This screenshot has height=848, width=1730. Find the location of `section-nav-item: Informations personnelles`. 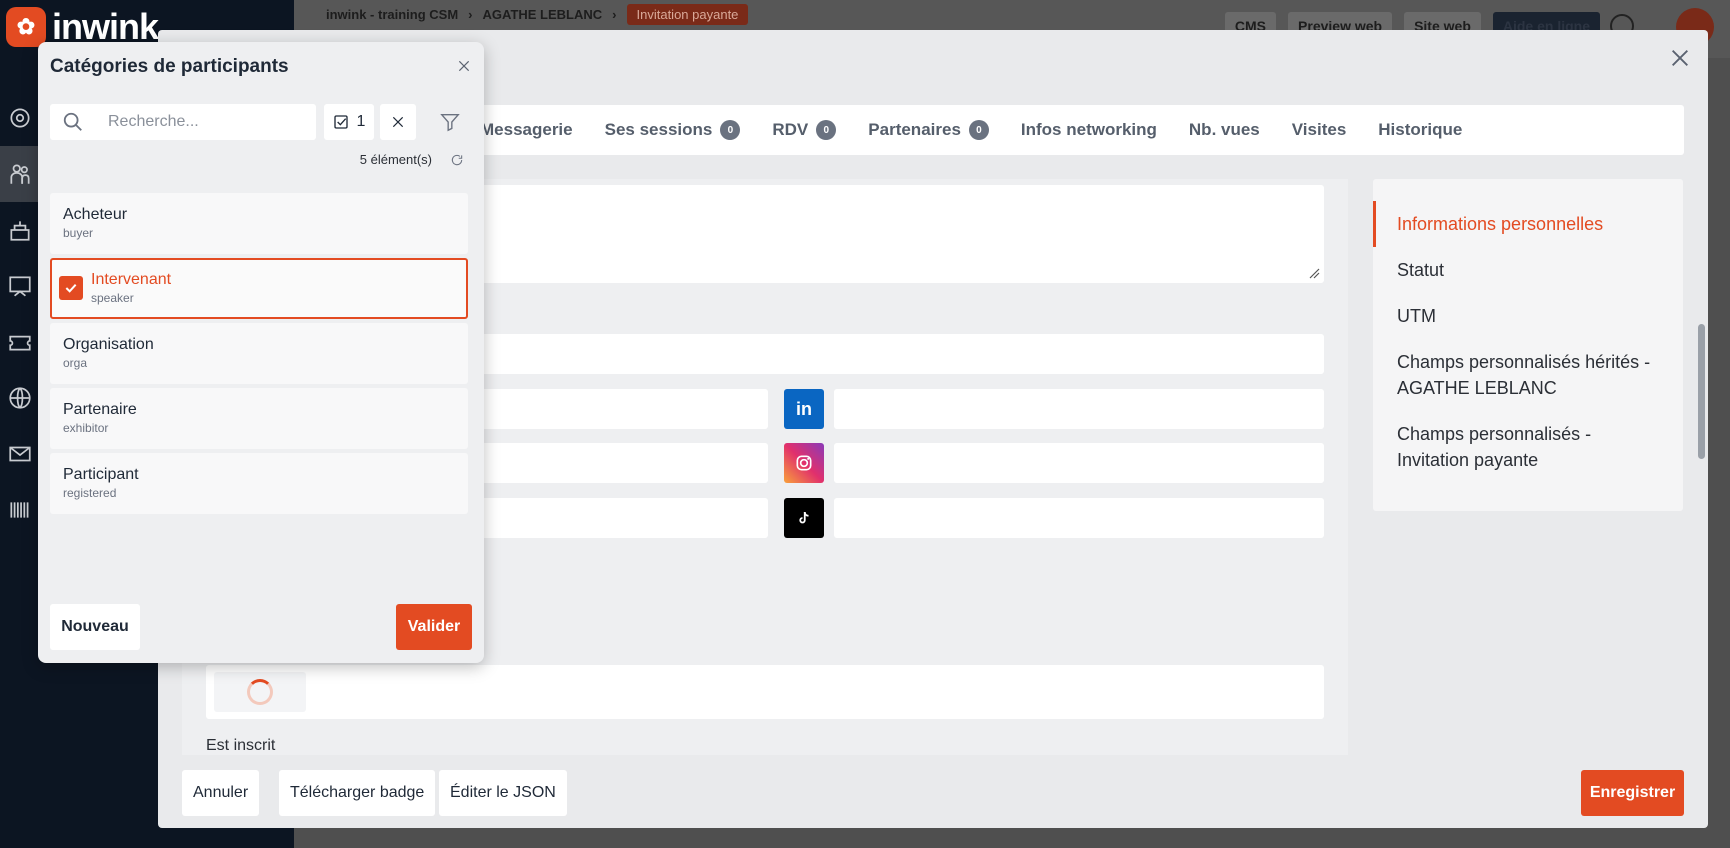

section-nav-item: Informations personnelles is located at coordinates (1528, 224).